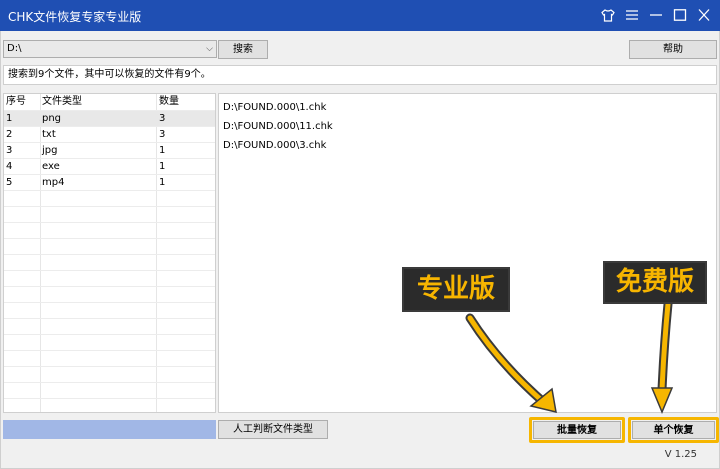 The width and height of the screenshot is (720, 469). I want to click on table-row: 3 jpg 1, so click(109, 151).